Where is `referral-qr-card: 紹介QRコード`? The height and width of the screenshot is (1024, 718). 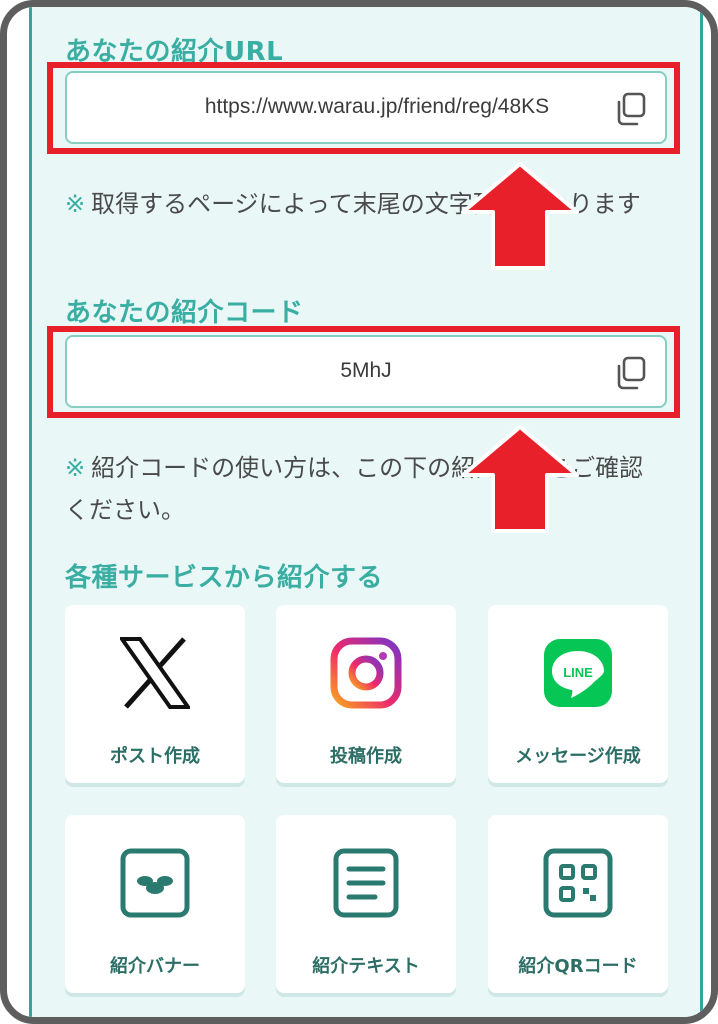
referral-qr-card: 紹介QRコード is located at coordinates (578, 904).